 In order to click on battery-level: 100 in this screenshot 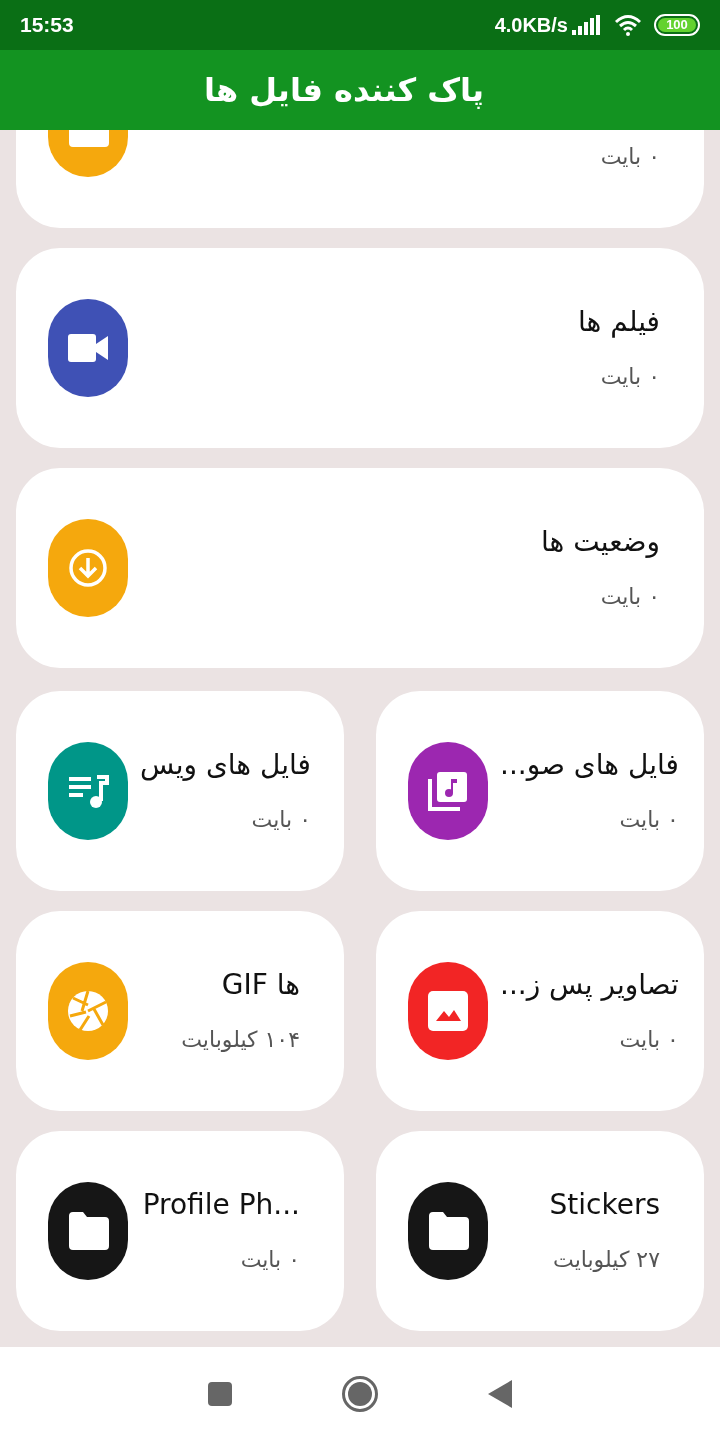, I will do `click(677, 25)`.